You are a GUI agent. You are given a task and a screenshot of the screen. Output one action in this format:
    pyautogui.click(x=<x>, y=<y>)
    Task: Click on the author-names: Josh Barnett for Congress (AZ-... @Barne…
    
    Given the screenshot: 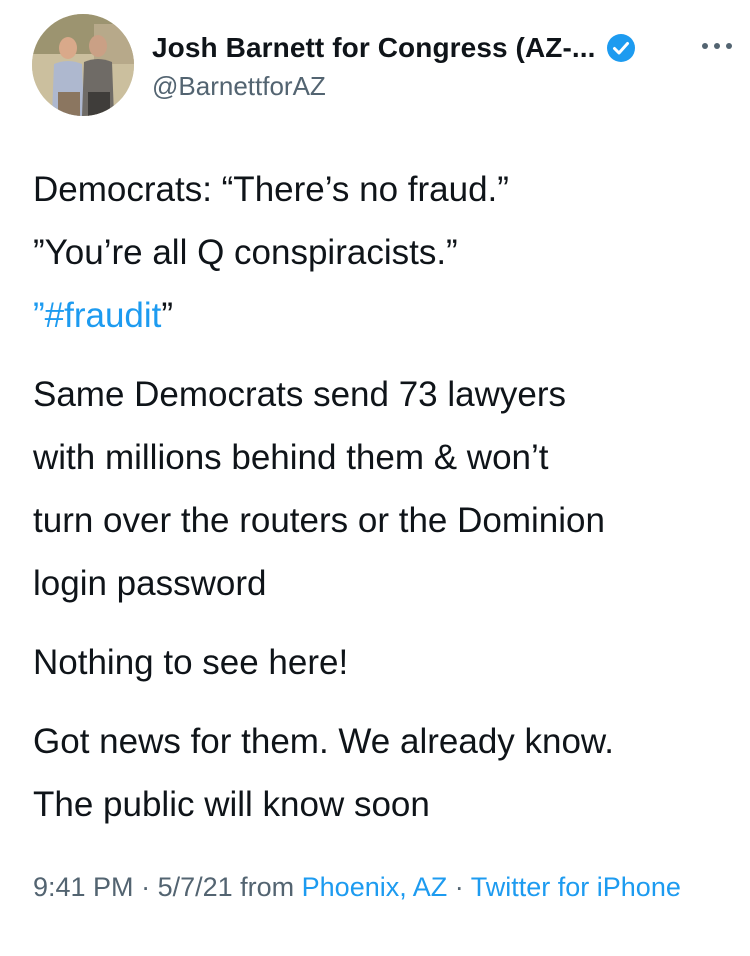 What is the action you would take?
    pyautogui.click(x=412, y=66)
    